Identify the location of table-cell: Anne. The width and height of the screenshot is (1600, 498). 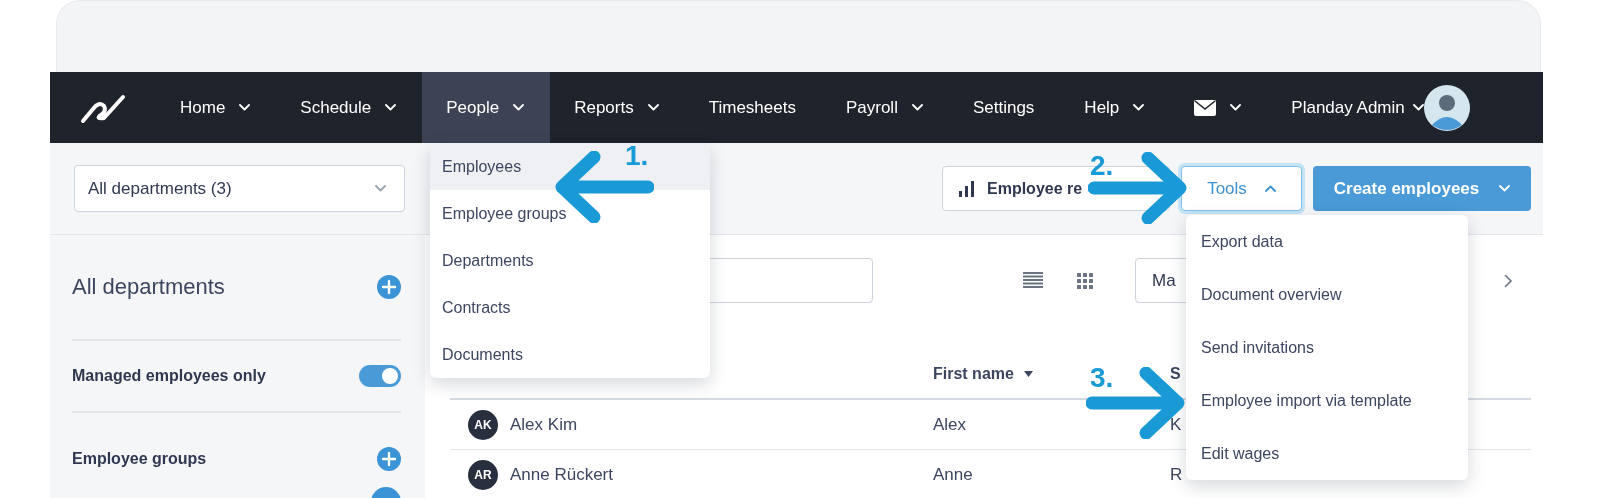
(953, 474).